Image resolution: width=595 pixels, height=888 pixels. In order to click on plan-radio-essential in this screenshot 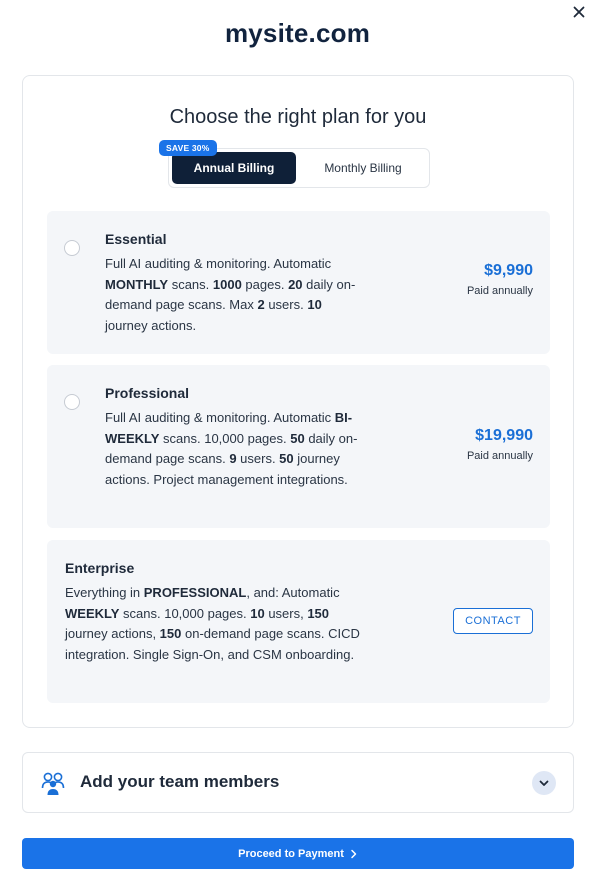, I will do `click(72, 248)`.